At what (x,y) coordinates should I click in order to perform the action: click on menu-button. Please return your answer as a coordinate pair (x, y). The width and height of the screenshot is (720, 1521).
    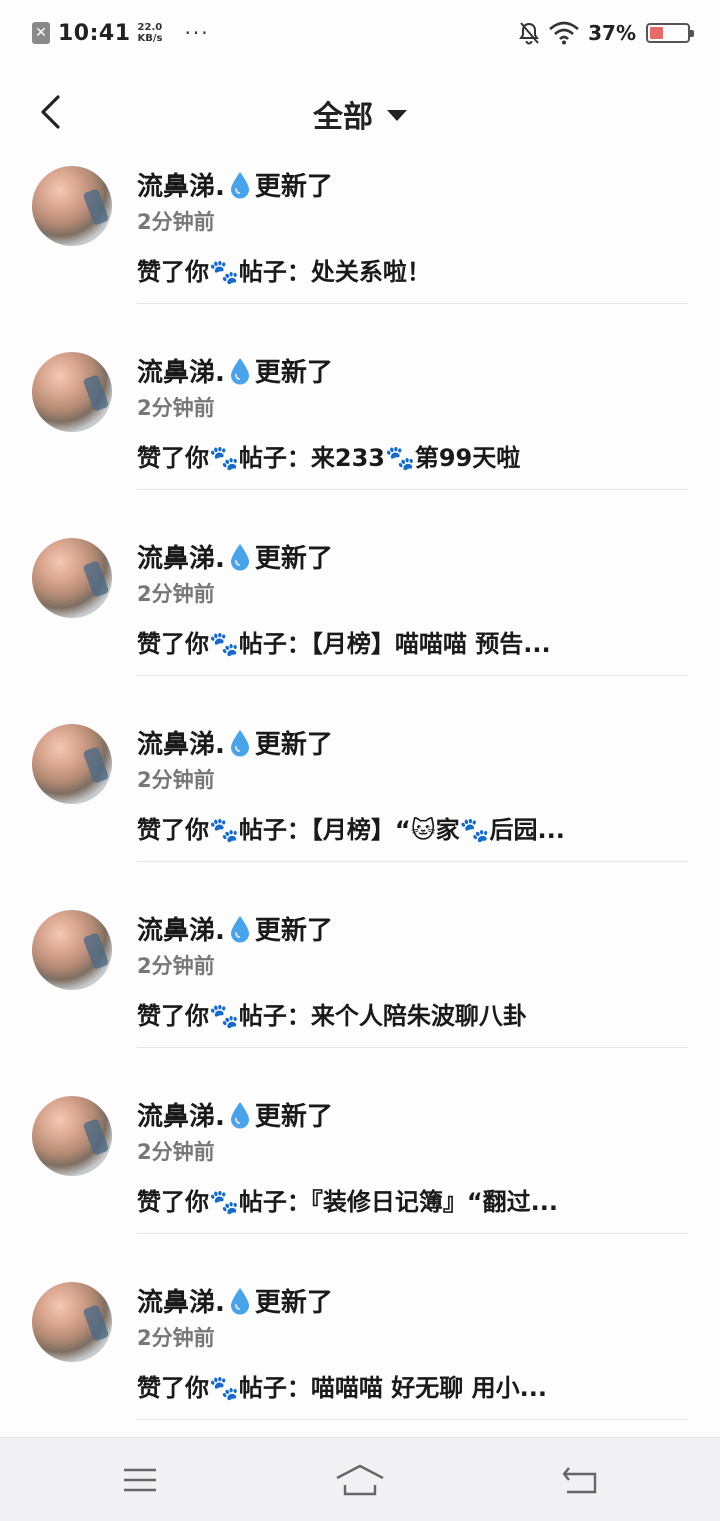
    Looking at the image, I should click on (140, 1480).